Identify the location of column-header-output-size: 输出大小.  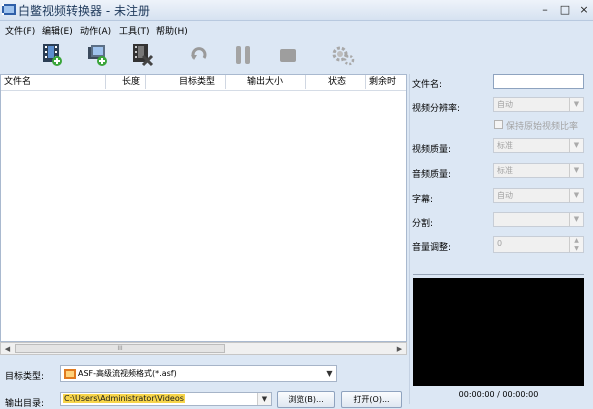
(266, 82).